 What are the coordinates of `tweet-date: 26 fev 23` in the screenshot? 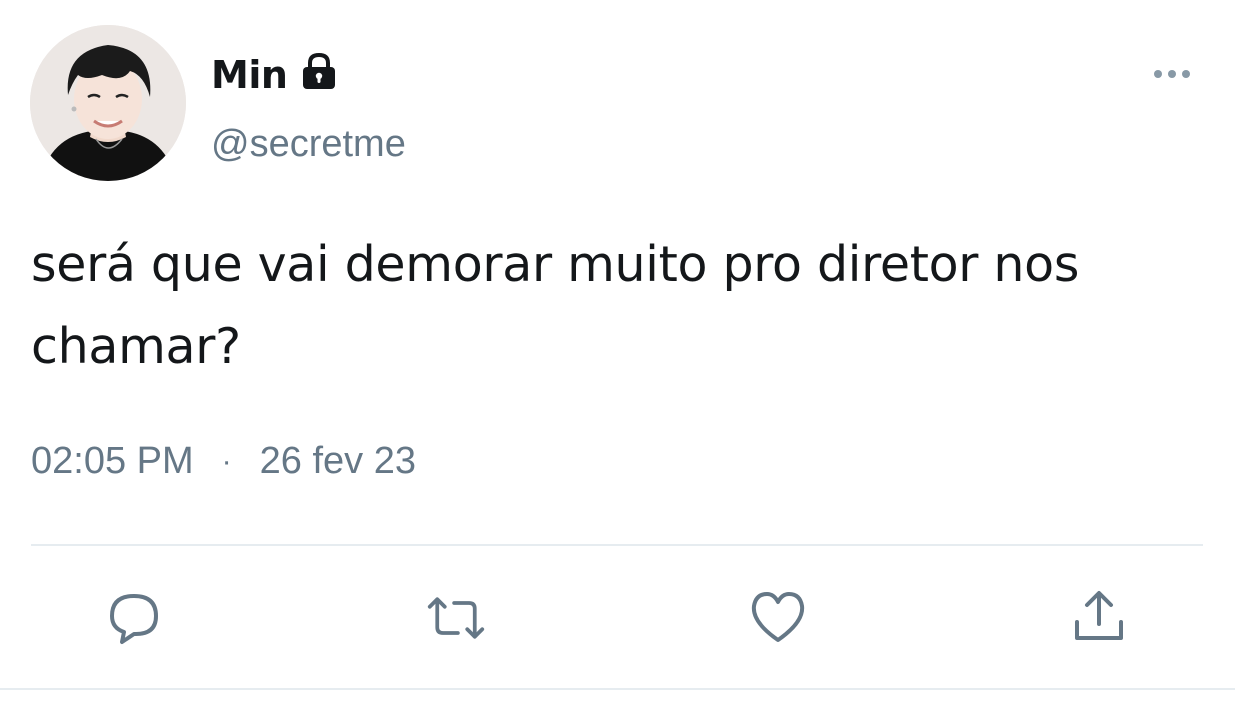 It's located at (338, 461).